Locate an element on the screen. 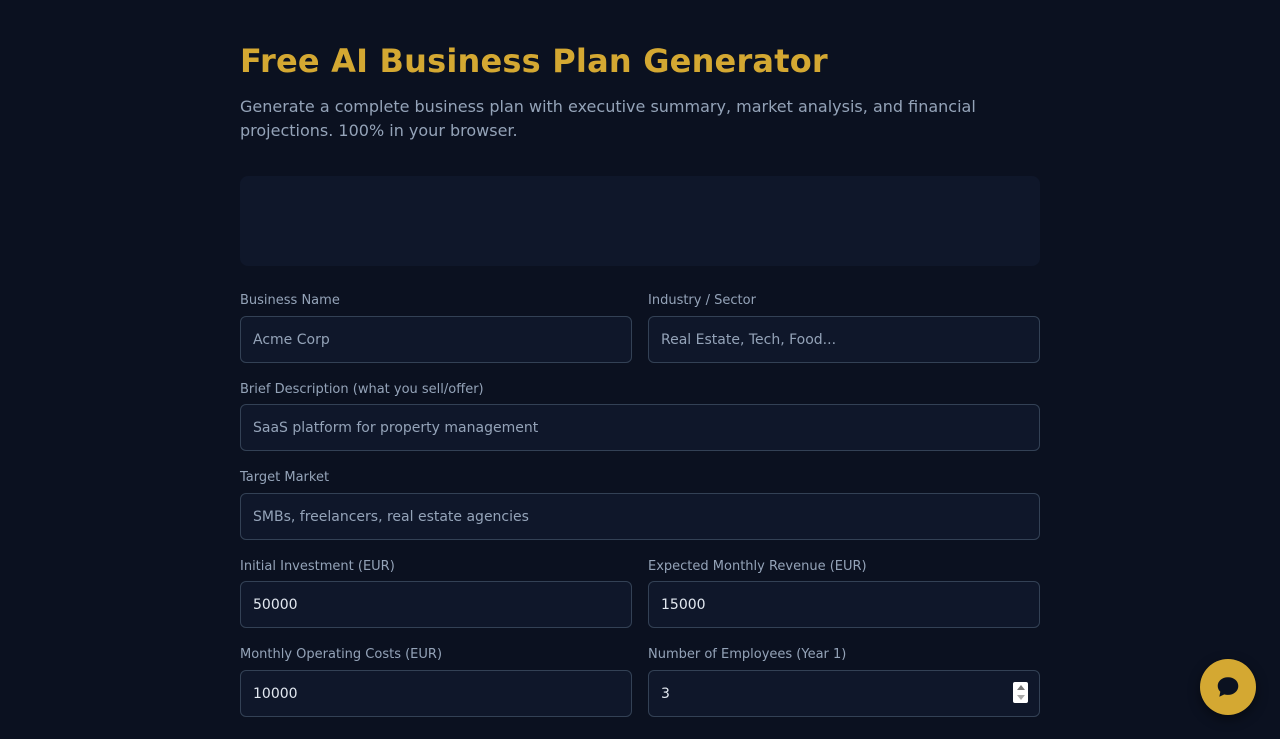 The height and width of the screenshot is (739, 1280). business-name-label: Business Name is located at coordinates (290, 300).